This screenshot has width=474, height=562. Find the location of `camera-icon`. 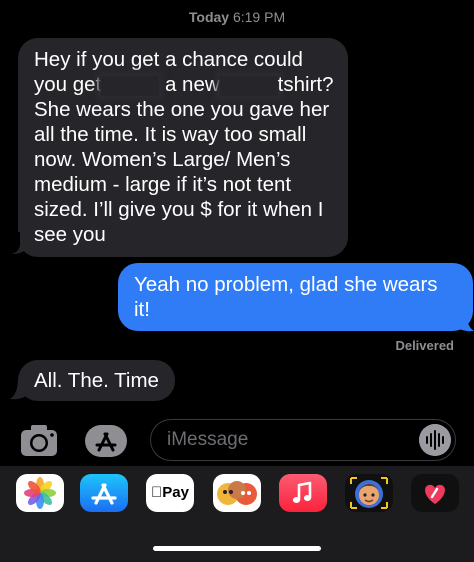

camera-icon is located at coordinates (39, 441).